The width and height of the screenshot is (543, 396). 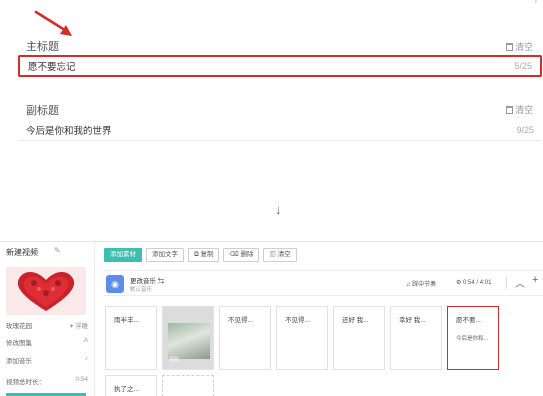 I want to click on edit-gallery-label: 修改图集, so click(x=19, y=343).